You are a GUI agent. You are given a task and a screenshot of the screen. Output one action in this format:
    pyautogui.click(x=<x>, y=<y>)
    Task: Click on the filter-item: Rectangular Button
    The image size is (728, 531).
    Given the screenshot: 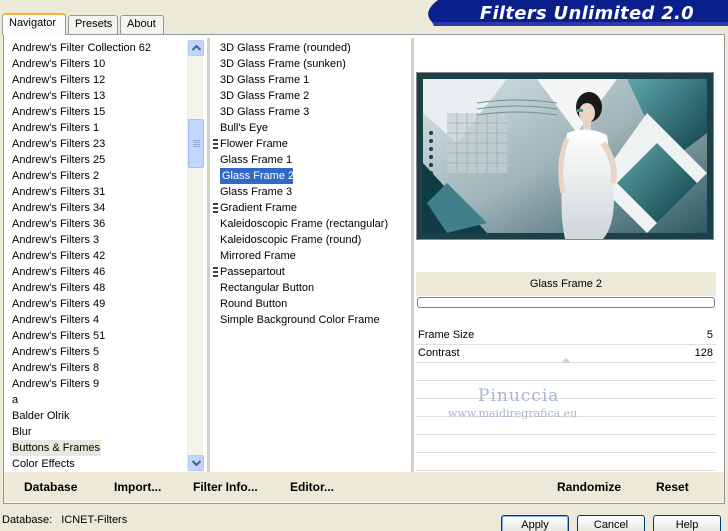 What is the action you would take?
    pyautogui.click(x=311, y=288)
    